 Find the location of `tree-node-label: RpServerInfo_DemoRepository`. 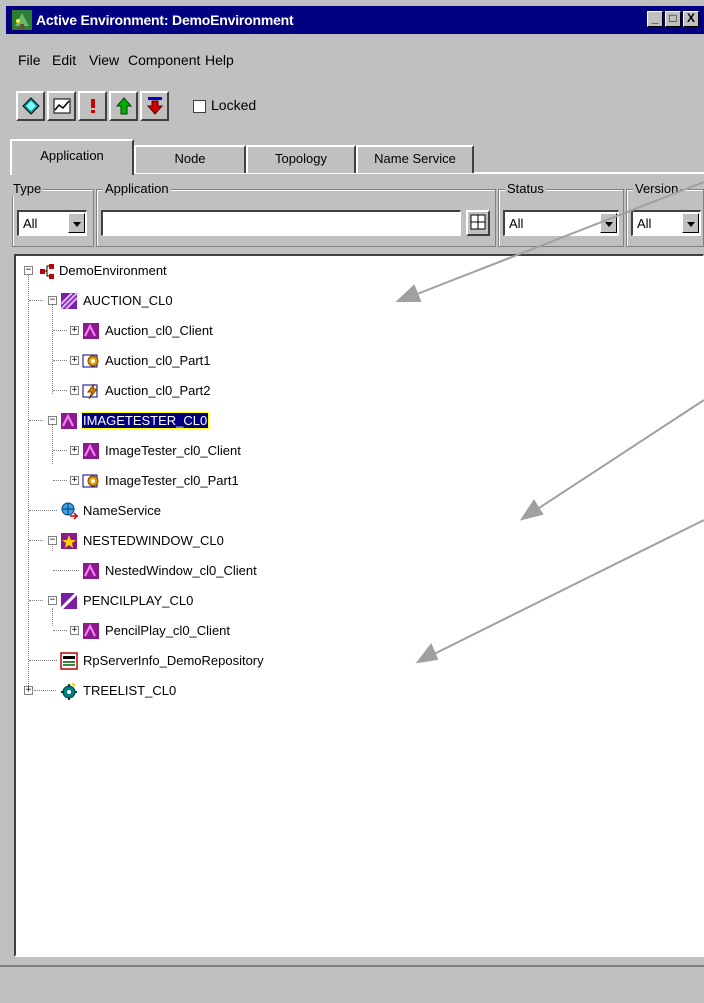

tree-node-label: RpServerInfo_DemoRepository is located at coordinates (173, 660).